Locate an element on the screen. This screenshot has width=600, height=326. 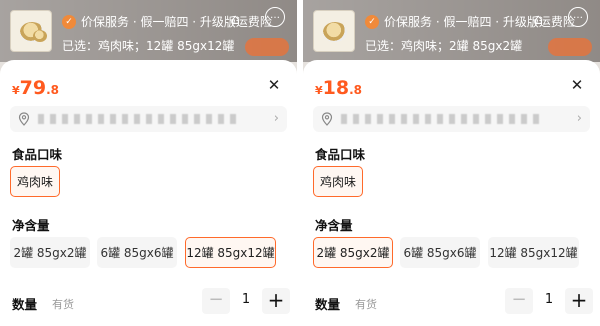
size-option: 12罐 85gx12罐 is located at coordinates (533, 252).